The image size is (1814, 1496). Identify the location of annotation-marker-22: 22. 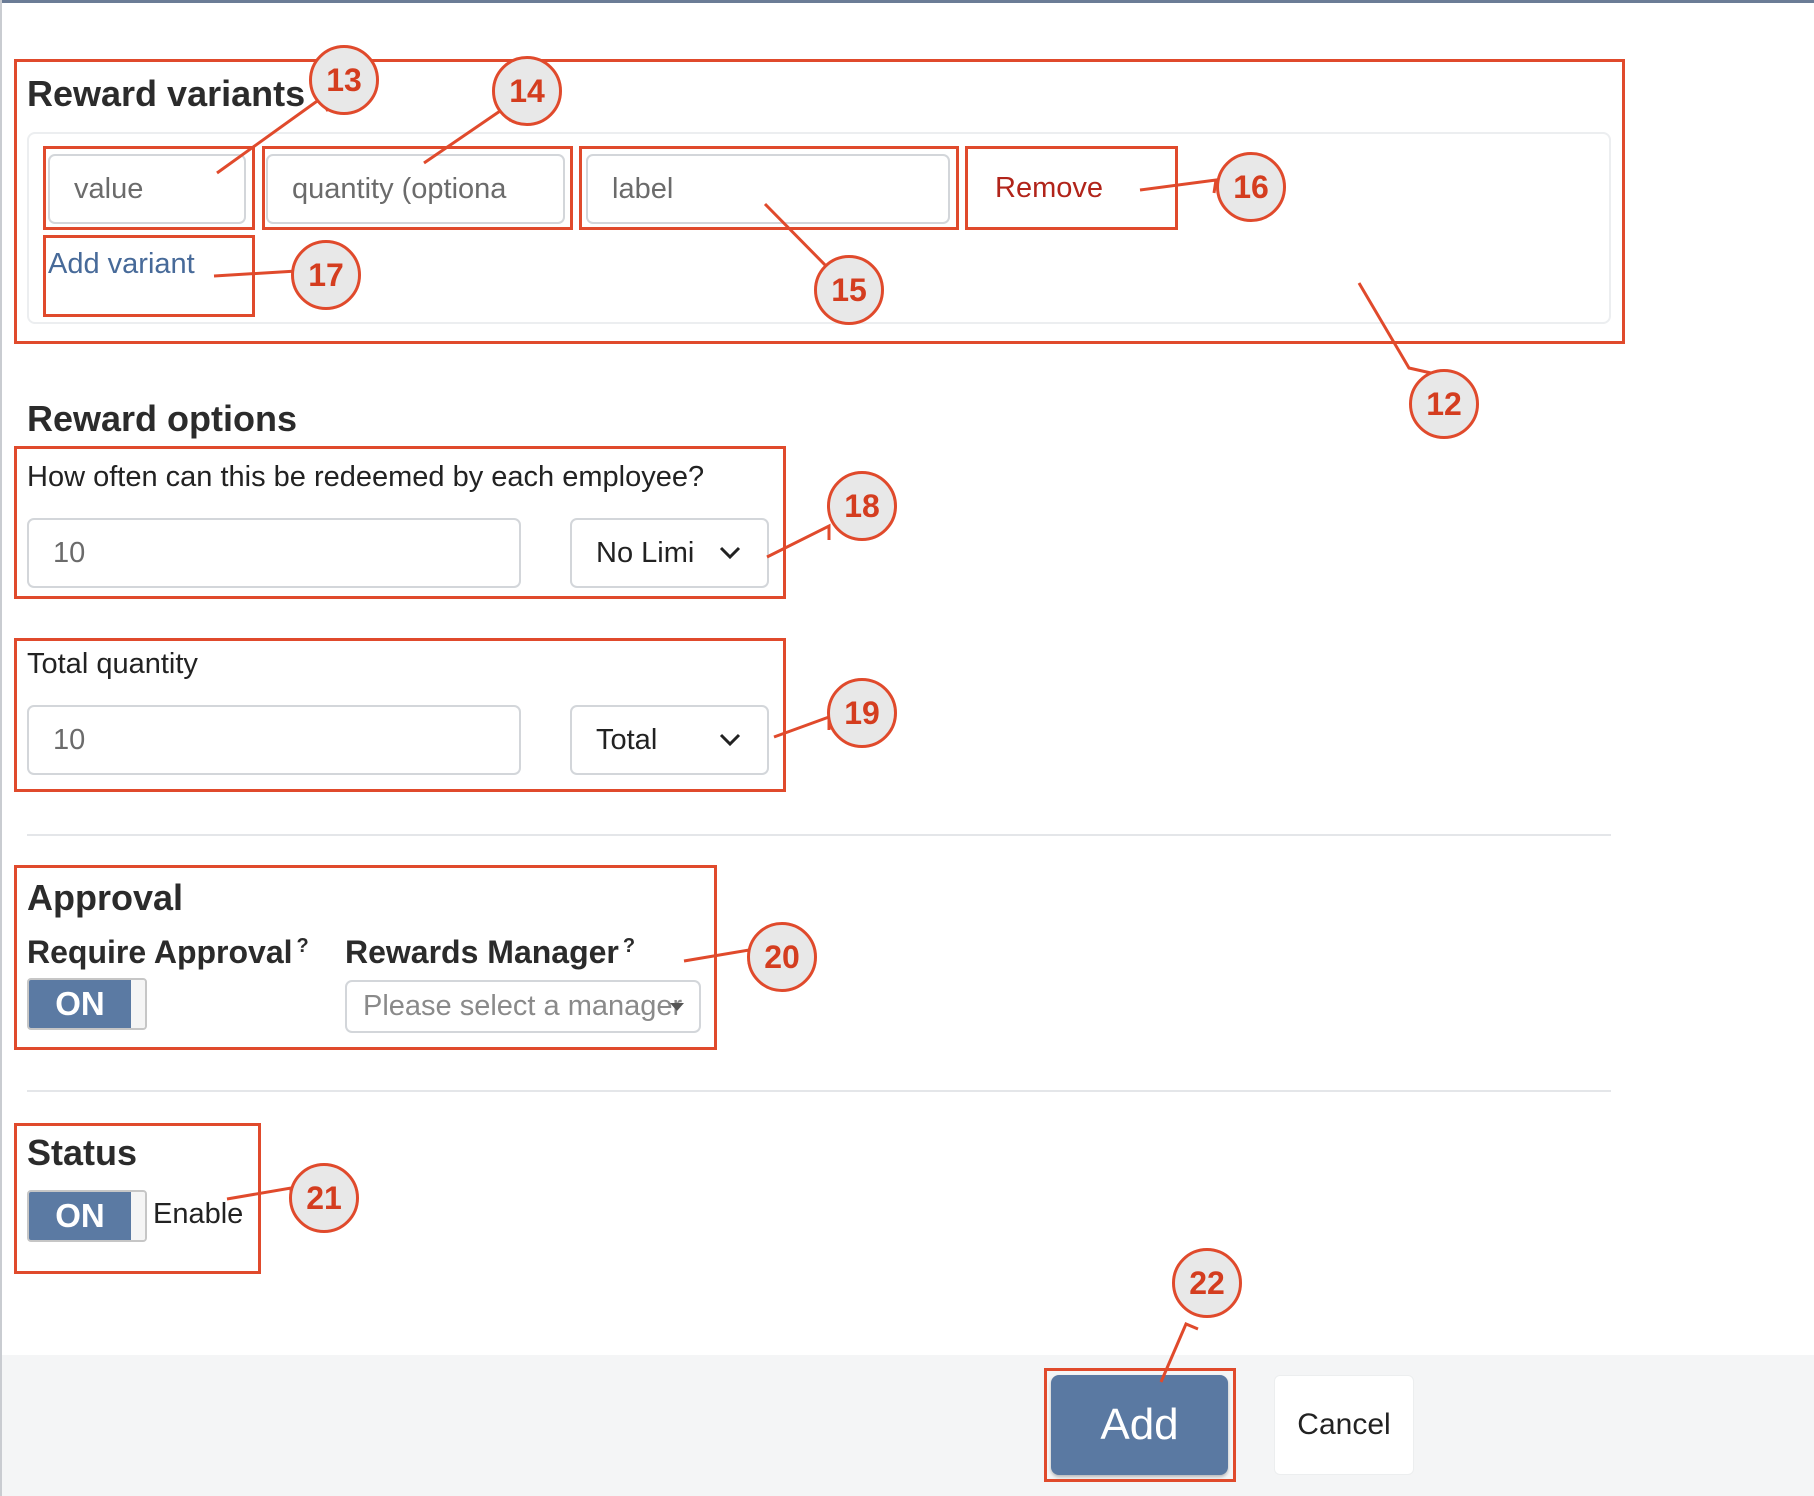
(1207, 1283).